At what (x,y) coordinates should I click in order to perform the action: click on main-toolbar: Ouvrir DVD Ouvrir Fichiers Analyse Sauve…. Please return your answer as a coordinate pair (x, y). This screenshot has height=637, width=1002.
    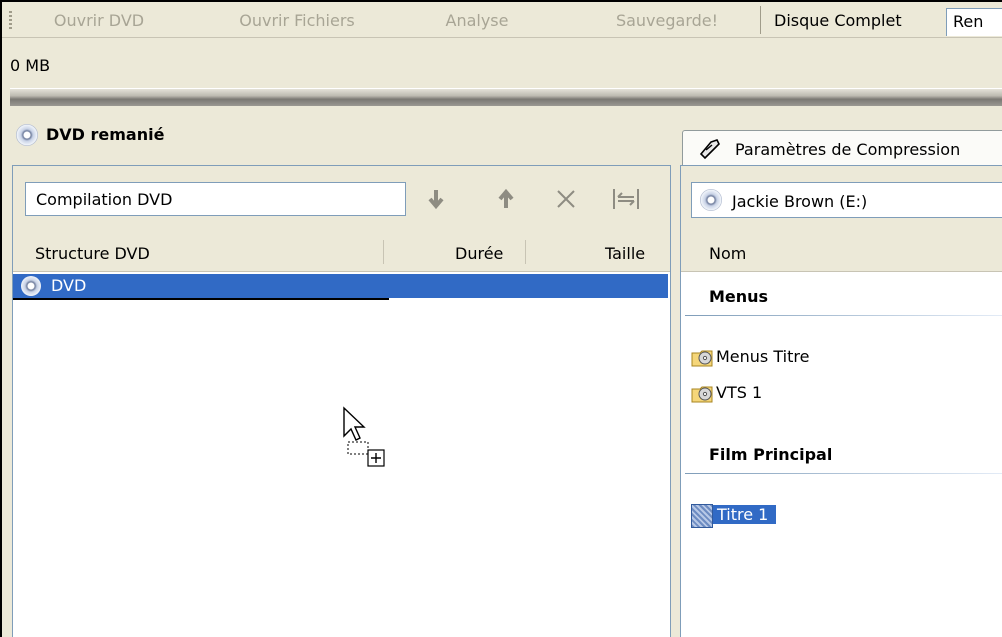
    Looking at the image, I should click on (502, 20).